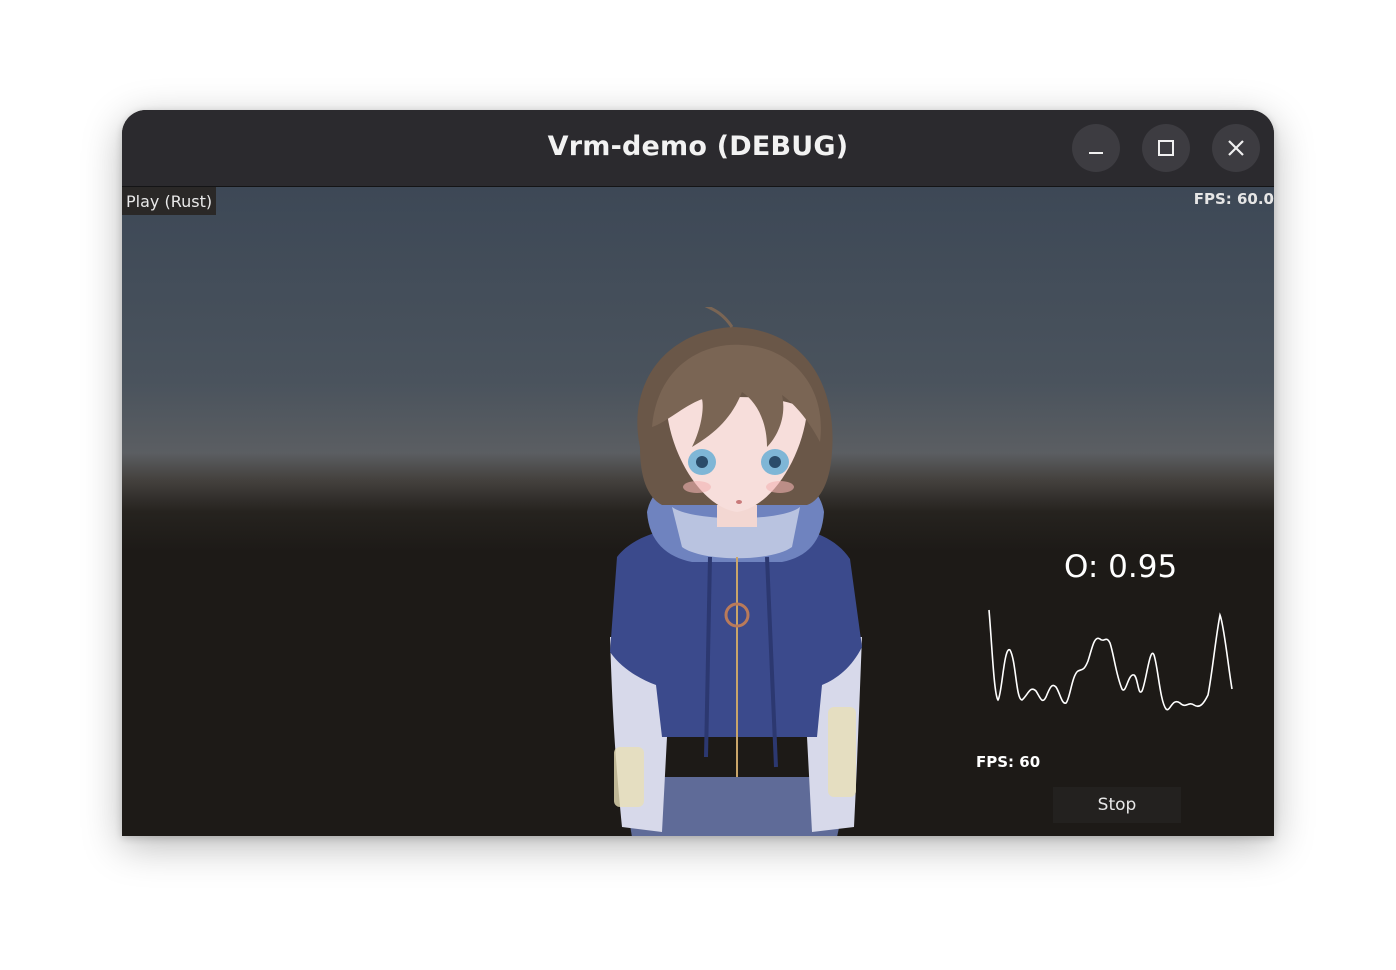  Describe the element at coordinates (739, 502) in the screenshot. I see `avatar-mouth` at that location.